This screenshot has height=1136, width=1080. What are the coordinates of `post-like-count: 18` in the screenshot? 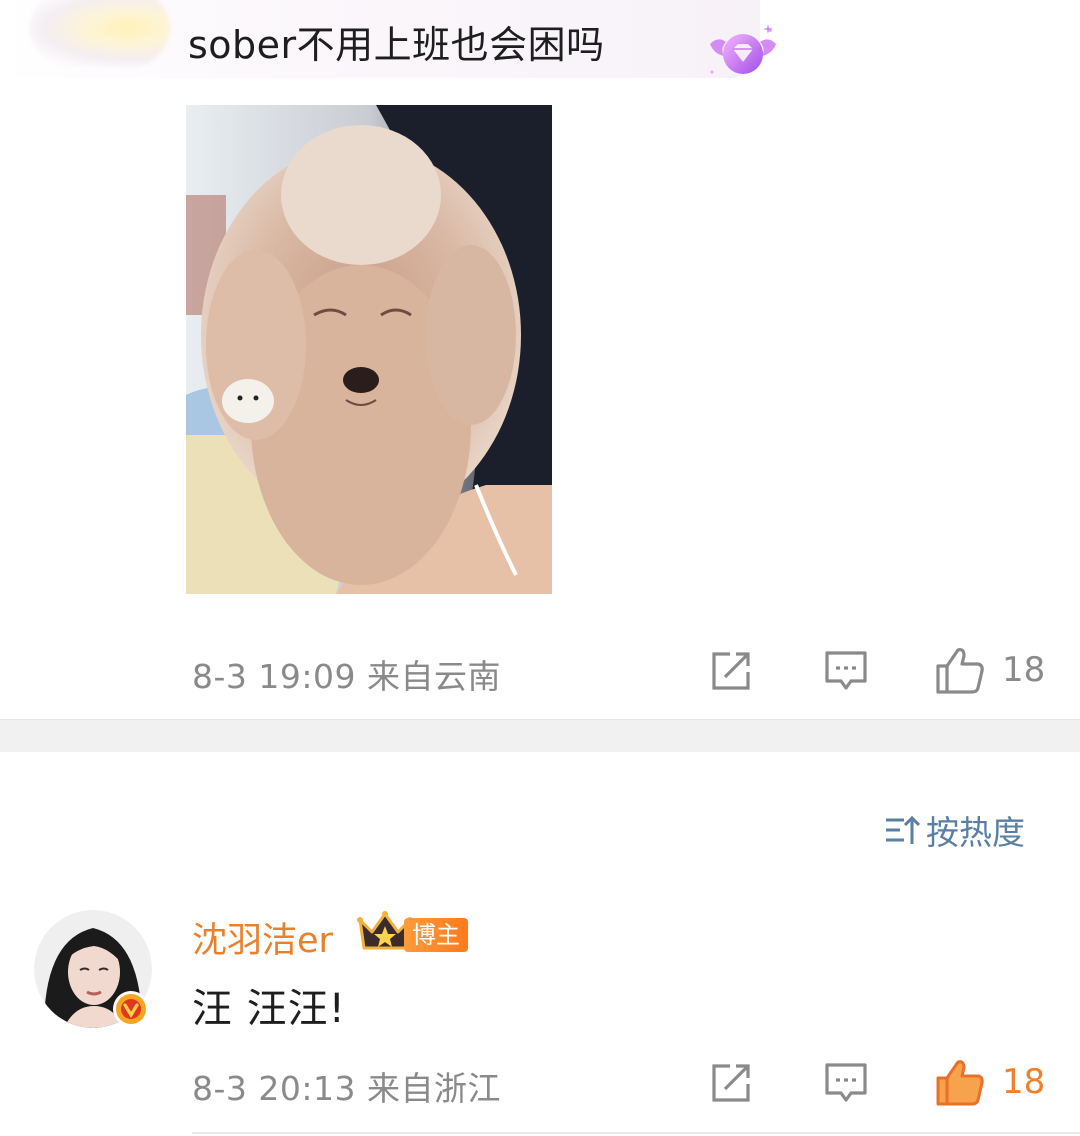 It's located at (1024, 670).